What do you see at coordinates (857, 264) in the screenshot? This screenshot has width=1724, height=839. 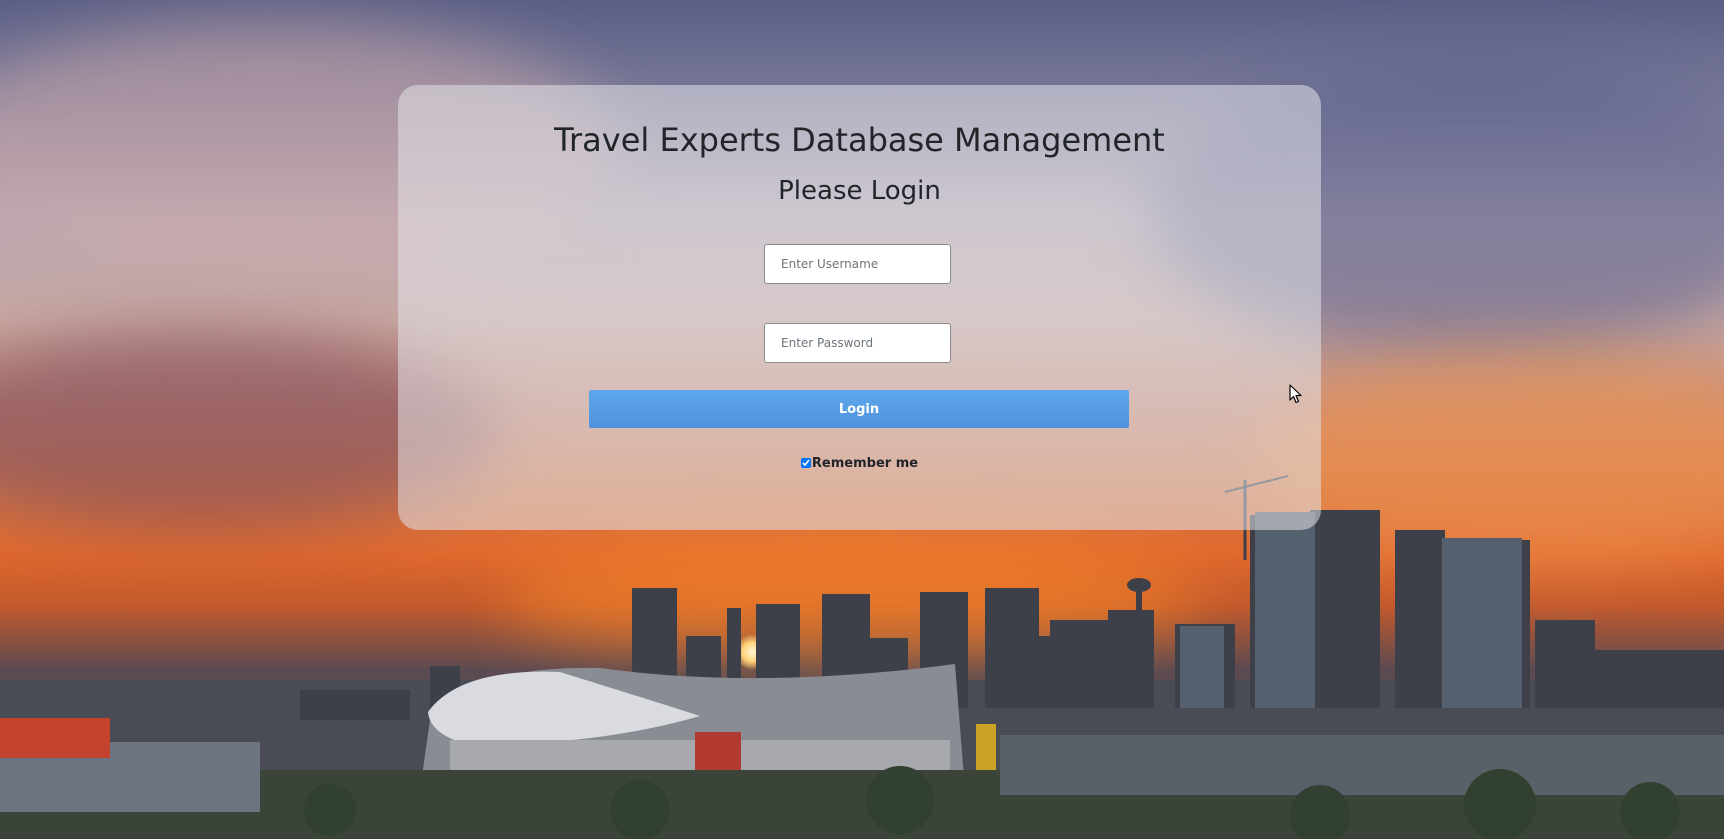 I see `username-input` at bounding box center [857, 264].